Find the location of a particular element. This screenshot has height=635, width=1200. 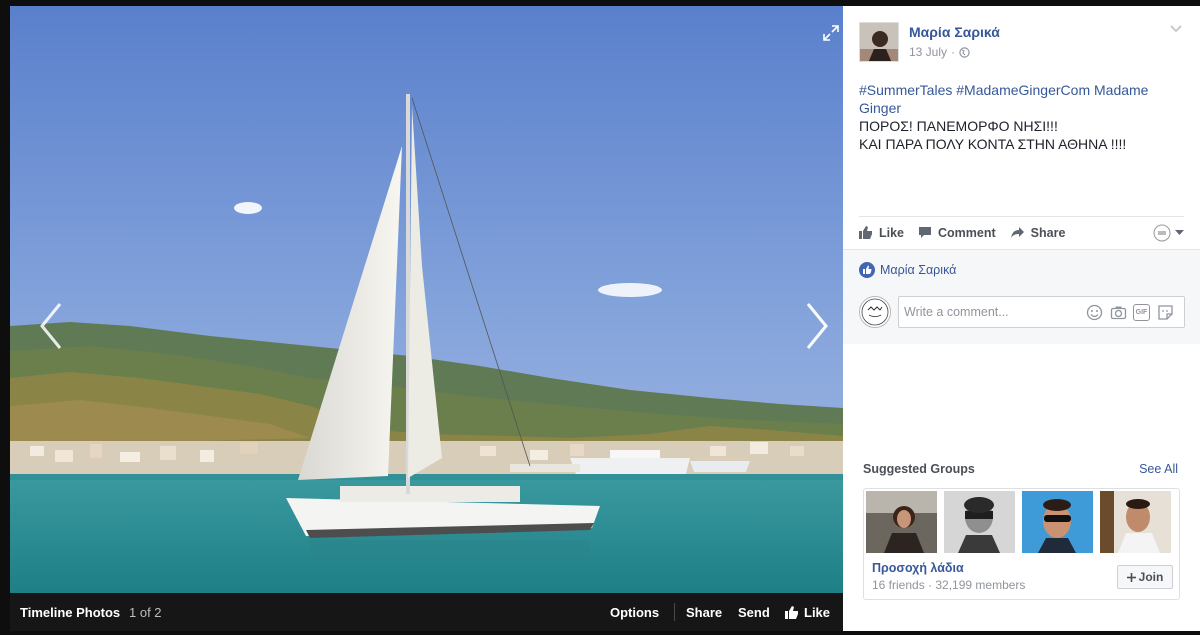

message-line: ΠΟΡΟΣ! ΠΑΝΕΜΟΡΦΟ ΝΗΣΙ!!! is located at coordinates (958, 126).